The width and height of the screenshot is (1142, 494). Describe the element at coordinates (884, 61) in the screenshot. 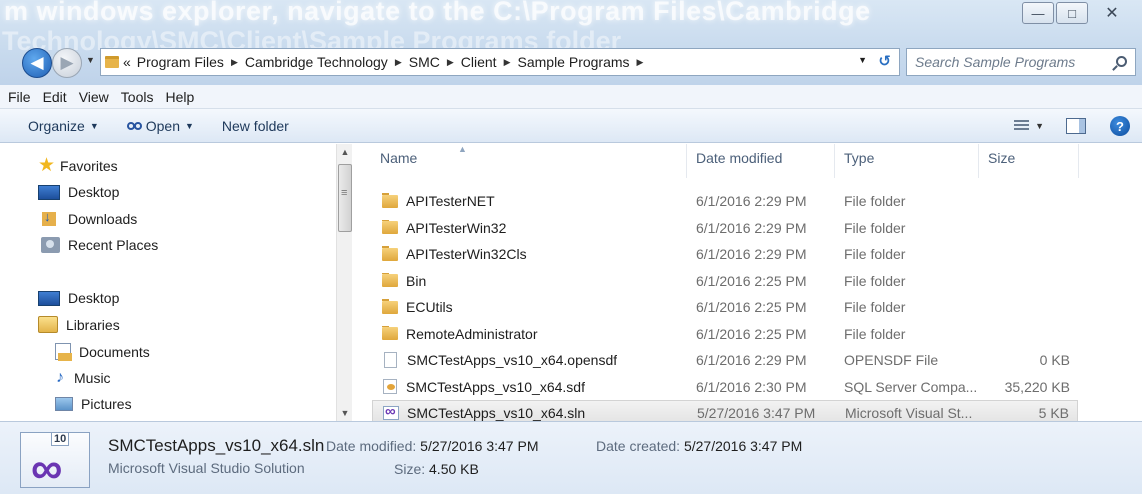

I see `refresh-icon: ↺` at that location.